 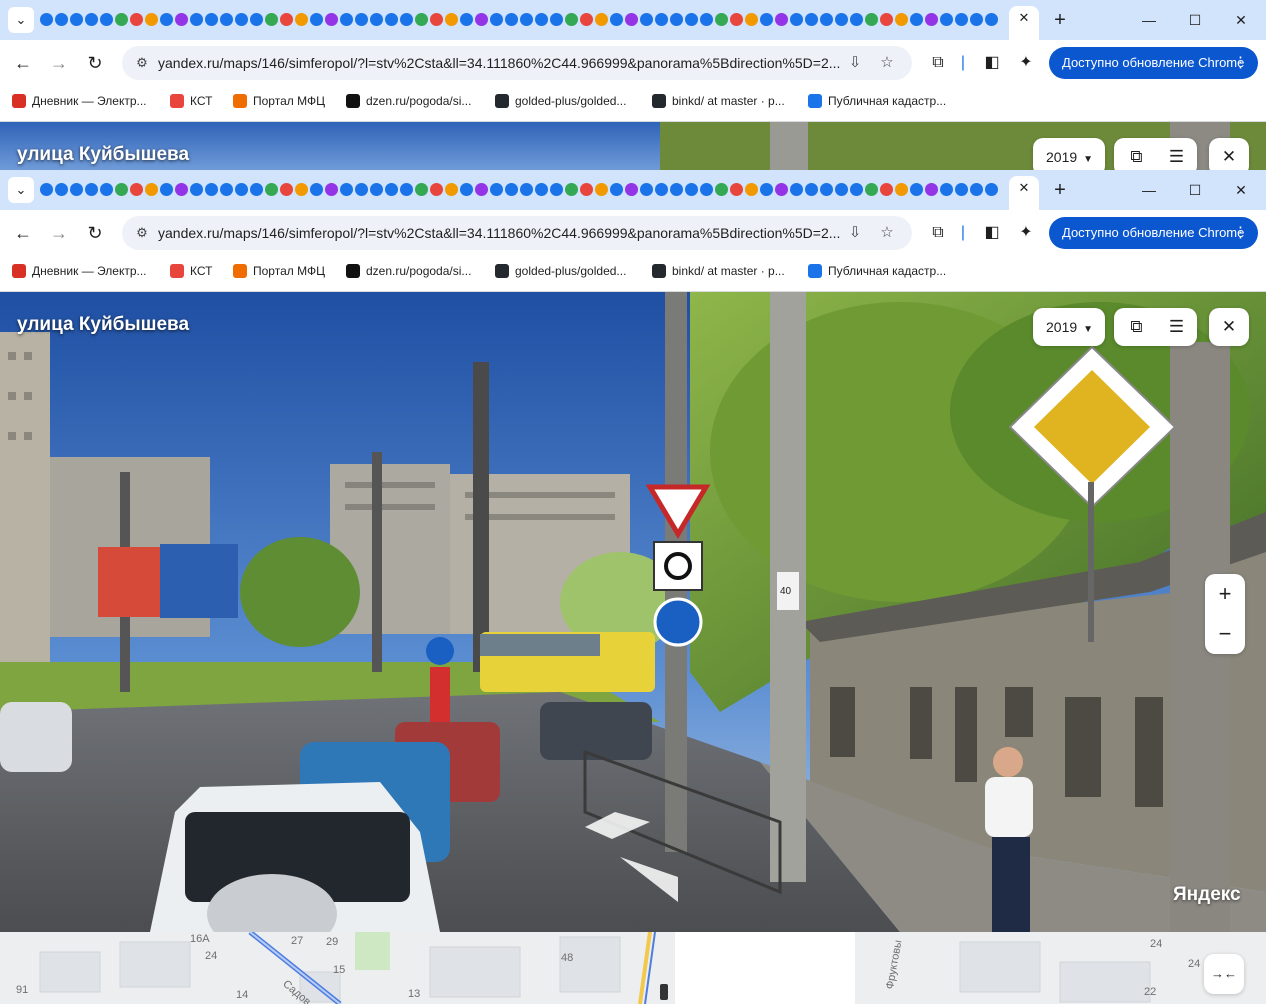 I want to click on side-panel-icon: ◧, so click(x=992, y=63).